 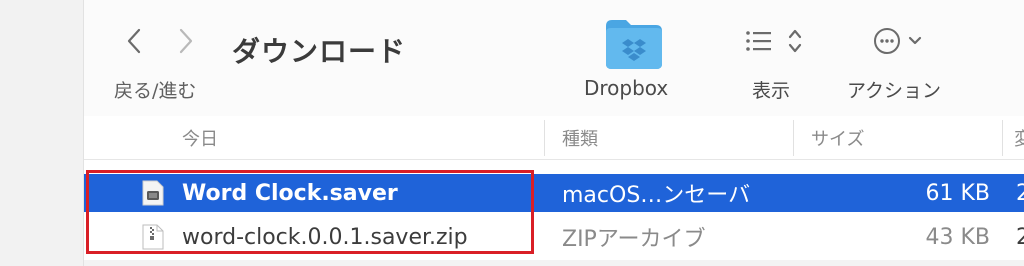 What do you see at coordinates (200, 138) in the screenshot?
I see `column-name-header: 今日` at bounding box center [200, 138].